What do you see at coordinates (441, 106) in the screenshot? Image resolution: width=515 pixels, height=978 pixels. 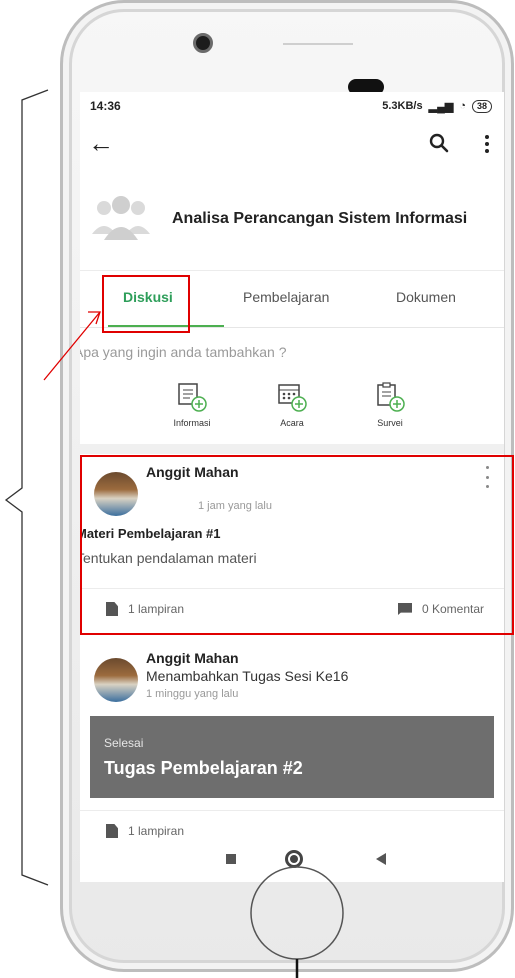 I see `signal-icon: ▂▄▆` at bounding box center [441, 106].